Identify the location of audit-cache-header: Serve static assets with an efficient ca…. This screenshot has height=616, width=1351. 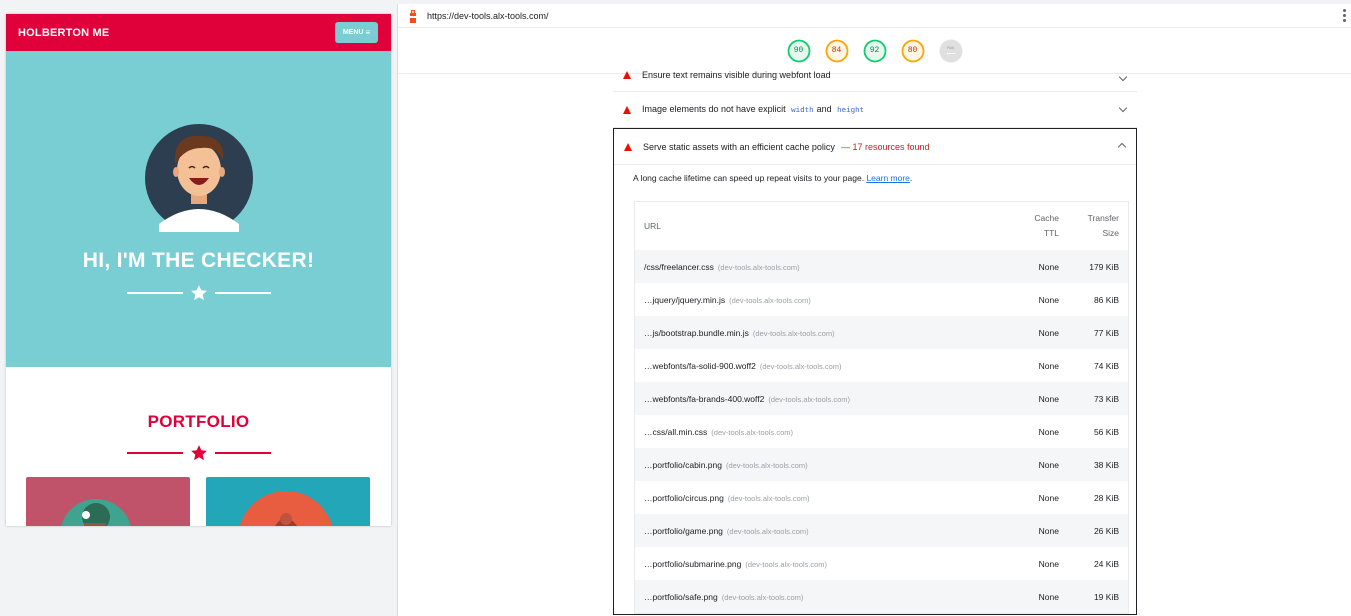
(875, 147).